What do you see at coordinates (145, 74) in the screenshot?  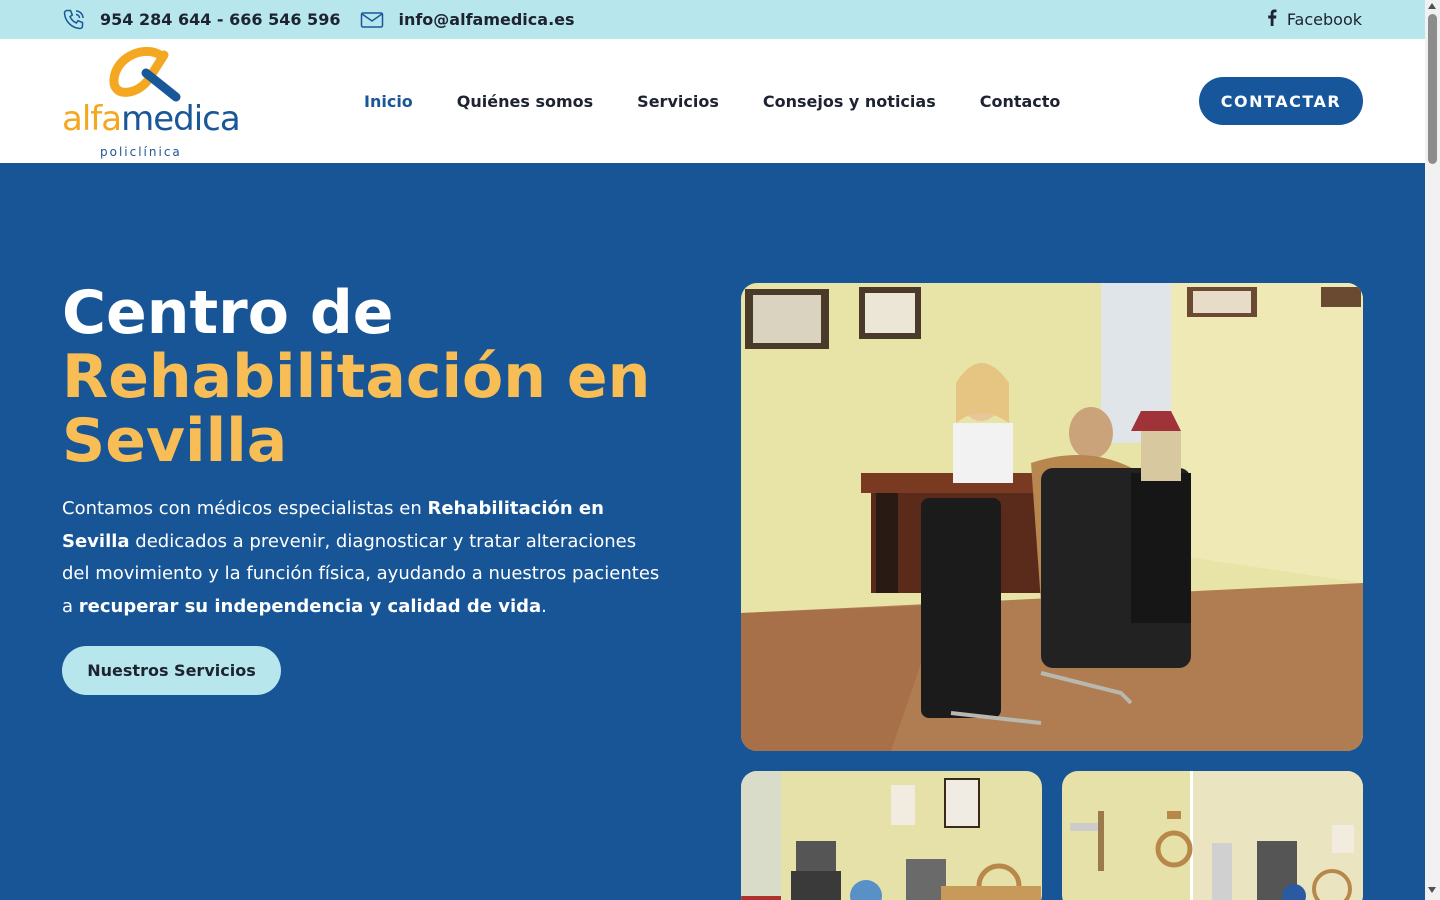 I see `logo-mark` at bounding box center [145, 74].